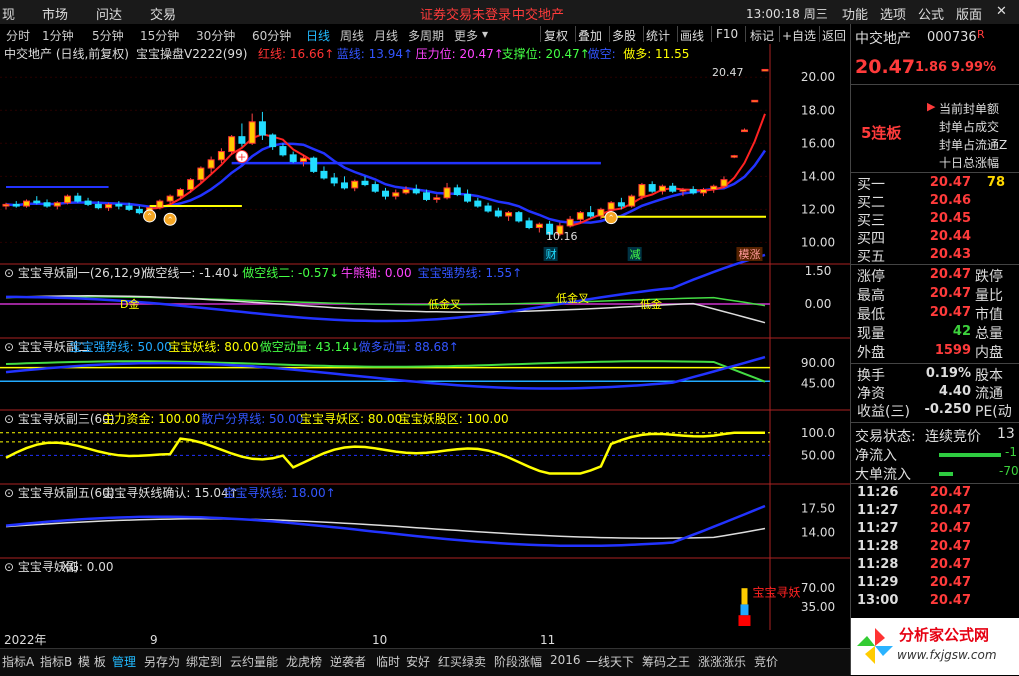 This screenshot has width=1019, height=676. I want to click on draw-line-button: 画线, so click(692, 35).